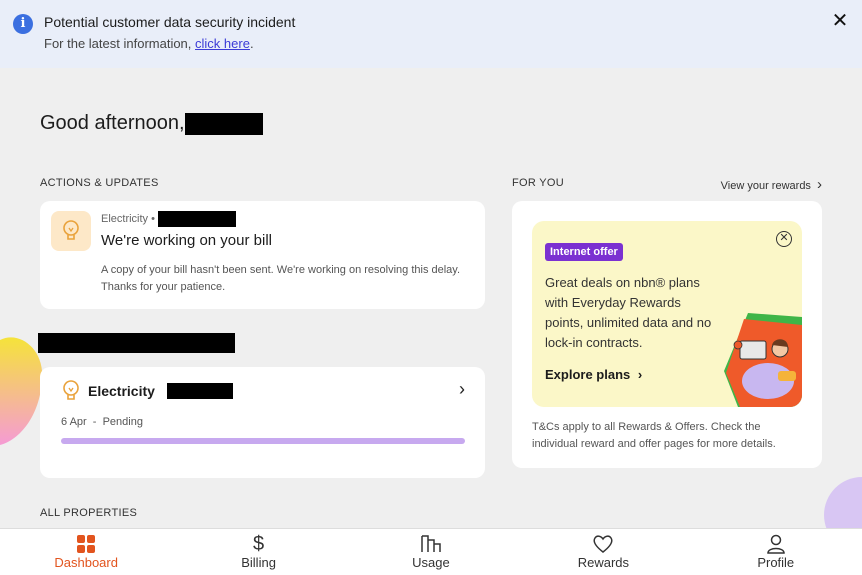 This screenshot has width=862, height=575. I want to click on nav-profile: Profile, so click(776, 552).